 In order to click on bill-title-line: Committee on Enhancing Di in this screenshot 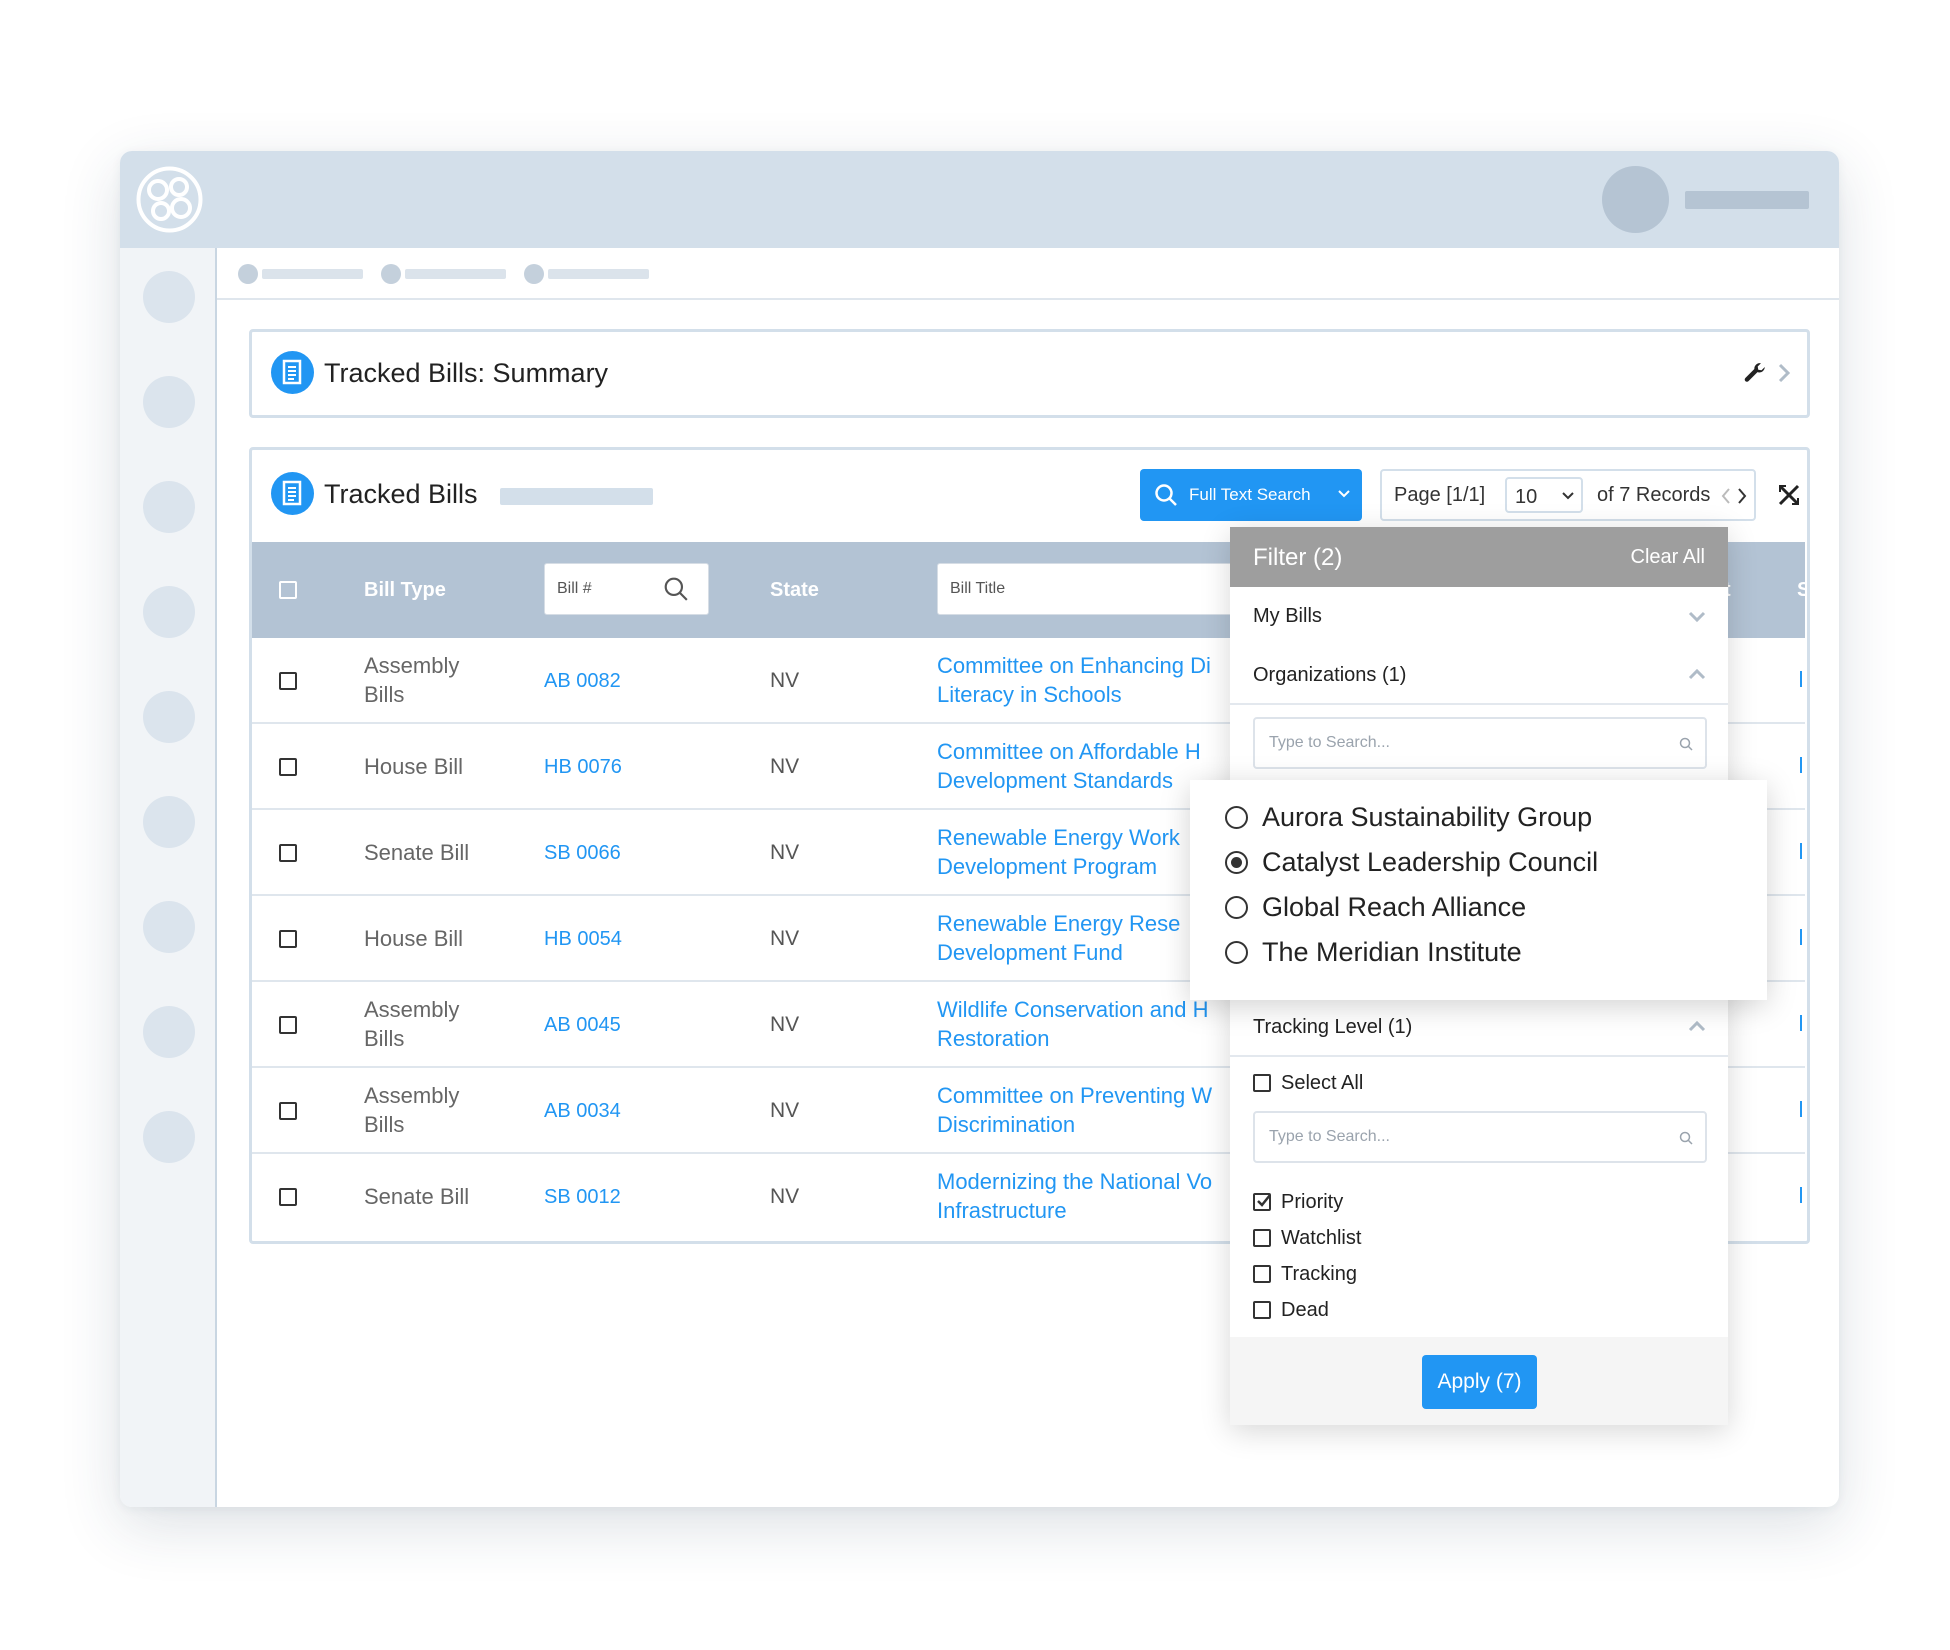, I will do `click(1074, 665)`.